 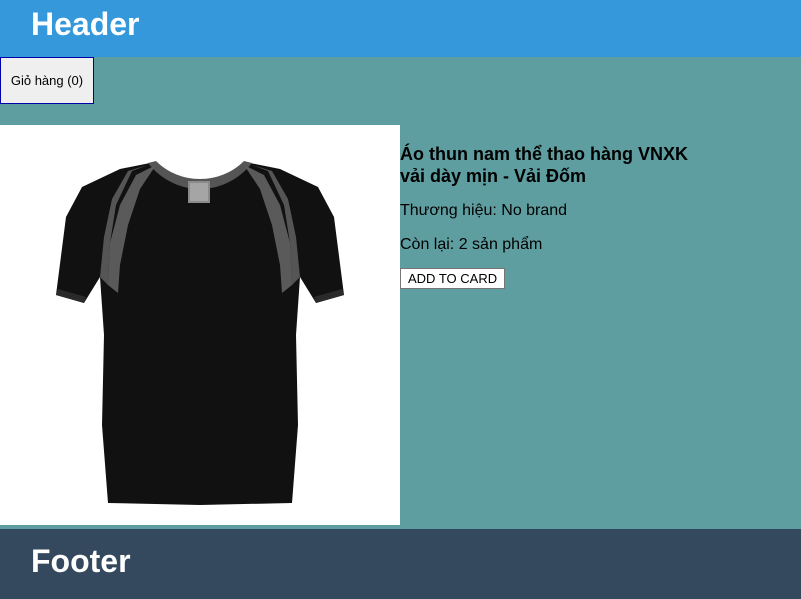 I want to click on product-stock: Còn lại: 2 sản phẩm, so click(x=471, y=244).